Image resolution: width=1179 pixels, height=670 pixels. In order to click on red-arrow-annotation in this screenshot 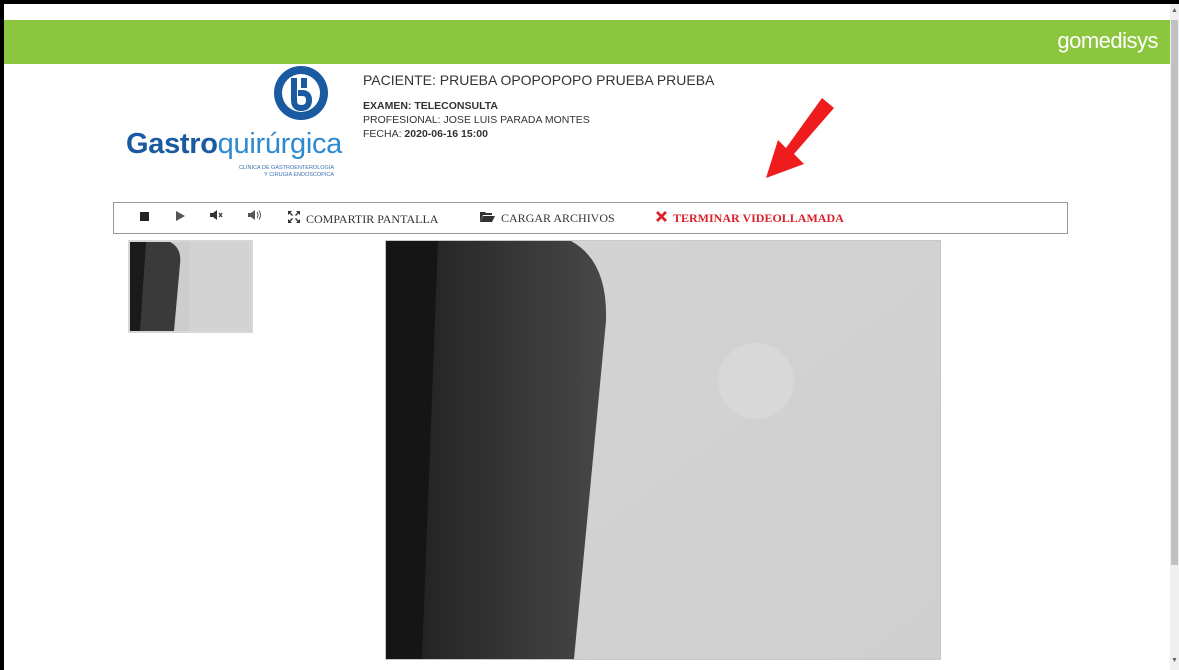, I will do `click(800, 138)`.